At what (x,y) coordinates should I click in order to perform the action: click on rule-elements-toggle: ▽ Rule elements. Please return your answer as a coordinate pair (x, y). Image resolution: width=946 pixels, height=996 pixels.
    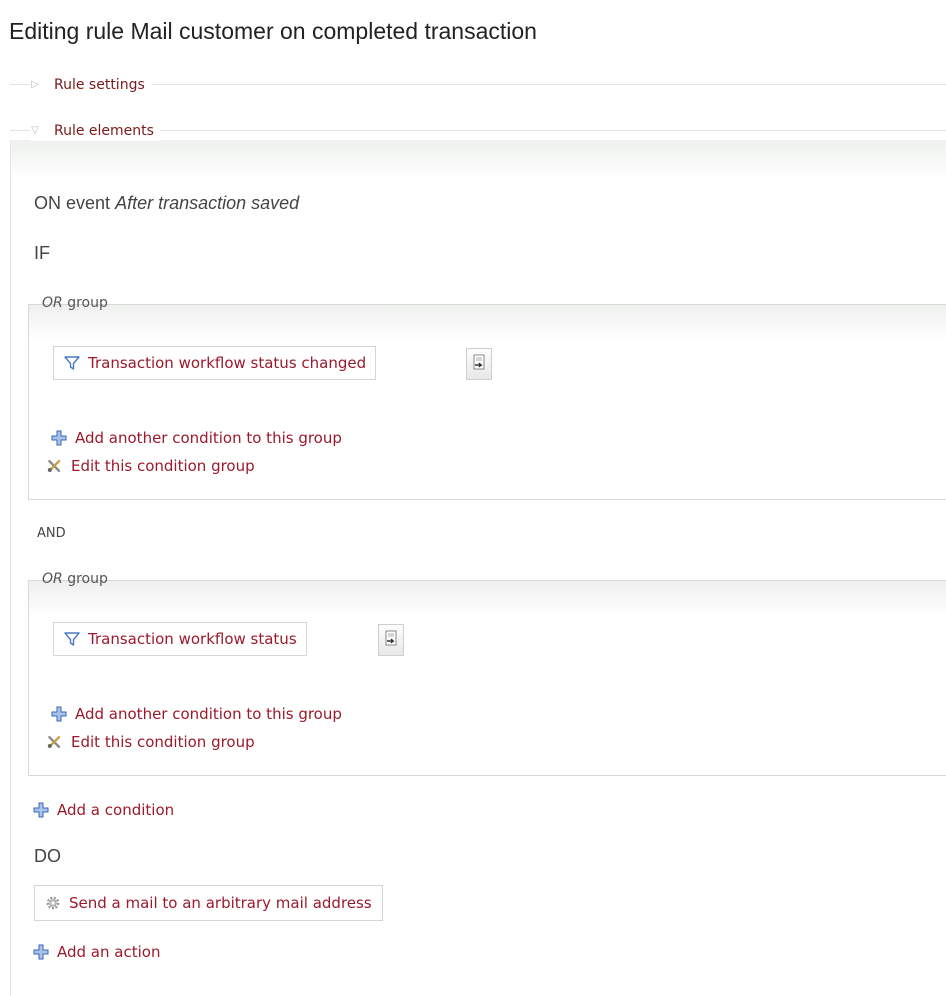
    Looking at the image, I should click on (95, 131).